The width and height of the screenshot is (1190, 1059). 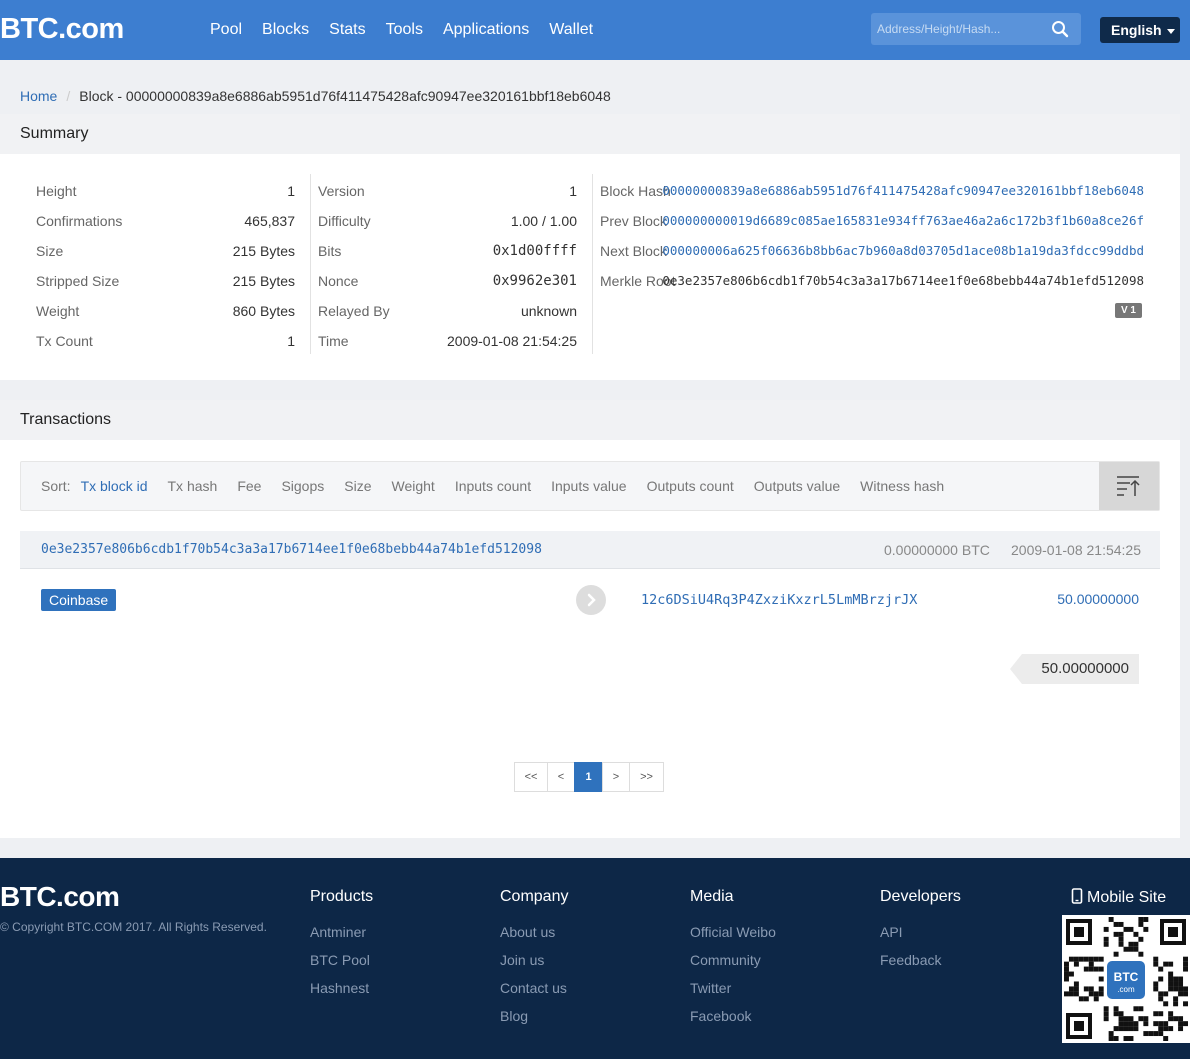 What do you see at coordinates (58, 311) in the screenshot?
I see `label: Weight` at bounding box center [58, 311].